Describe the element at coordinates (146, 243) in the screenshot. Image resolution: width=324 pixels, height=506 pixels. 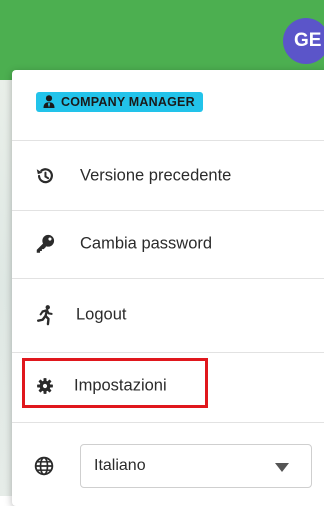
I see `menu-item-label: Cambia password` at that location.